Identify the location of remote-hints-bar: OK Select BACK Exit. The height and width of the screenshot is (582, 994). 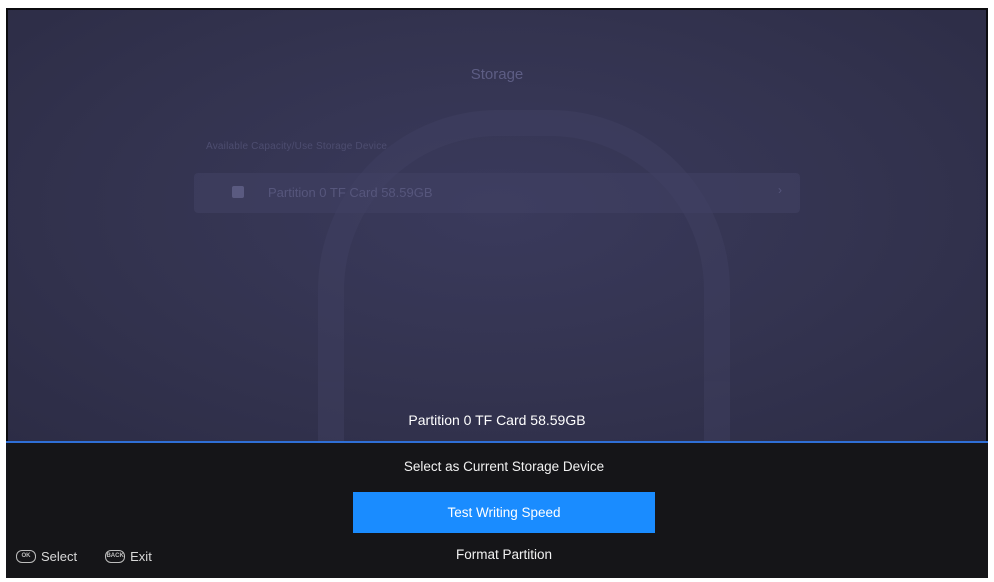
(98, 556).